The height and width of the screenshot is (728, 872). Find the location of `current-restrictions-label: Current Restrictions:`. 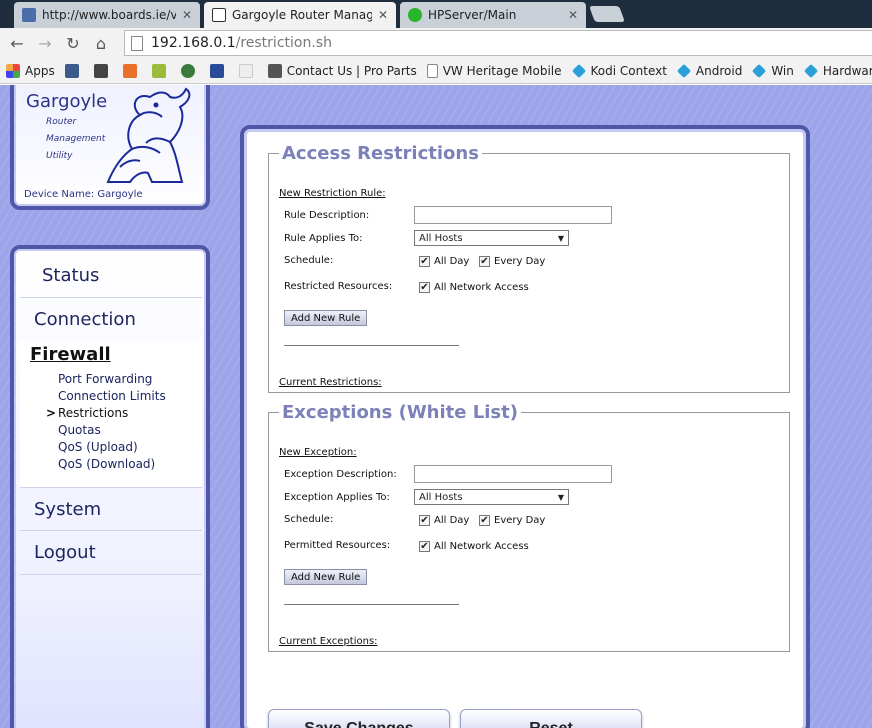

current-restrictions-label: Current Restrictions: is located at coordinates (330, 382).